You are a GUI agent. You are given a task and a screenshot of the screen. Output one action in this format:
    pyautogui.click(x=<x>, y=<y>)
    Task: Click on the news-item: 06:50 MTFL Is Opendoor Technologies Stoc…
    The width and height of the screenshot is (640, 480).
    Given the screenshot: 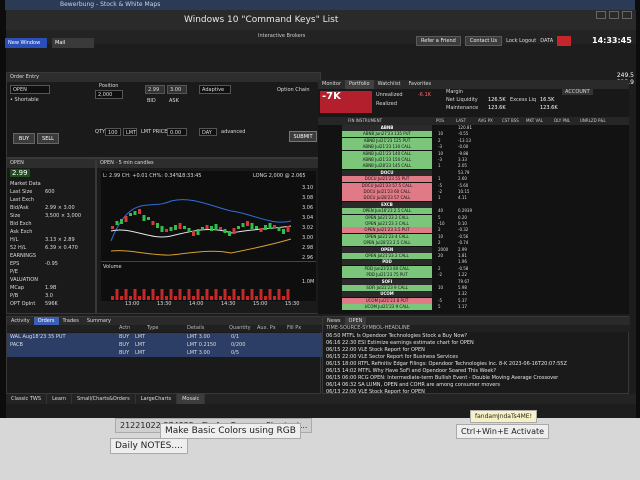 What is the action you would take?
    pyautogui.click(x=471, y=336)
    